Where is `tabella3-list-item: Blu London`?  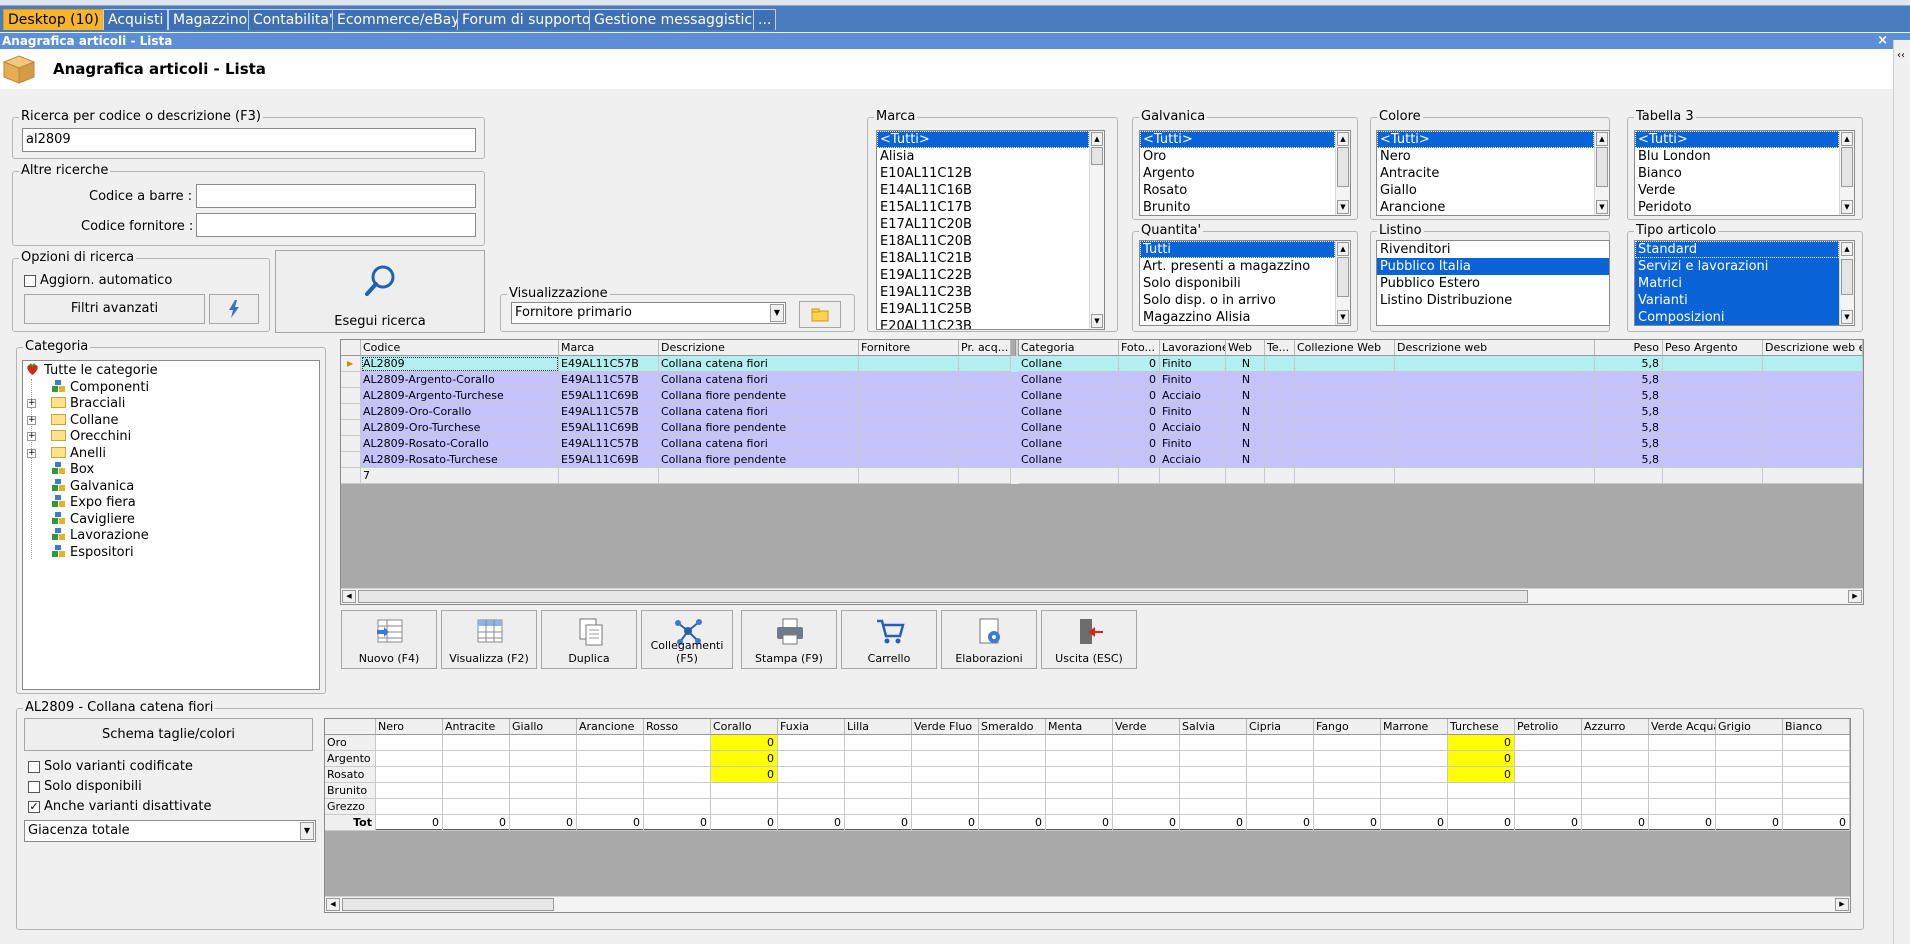
tabella3-list-item: Blu London is located at coordinates (1737, 156).